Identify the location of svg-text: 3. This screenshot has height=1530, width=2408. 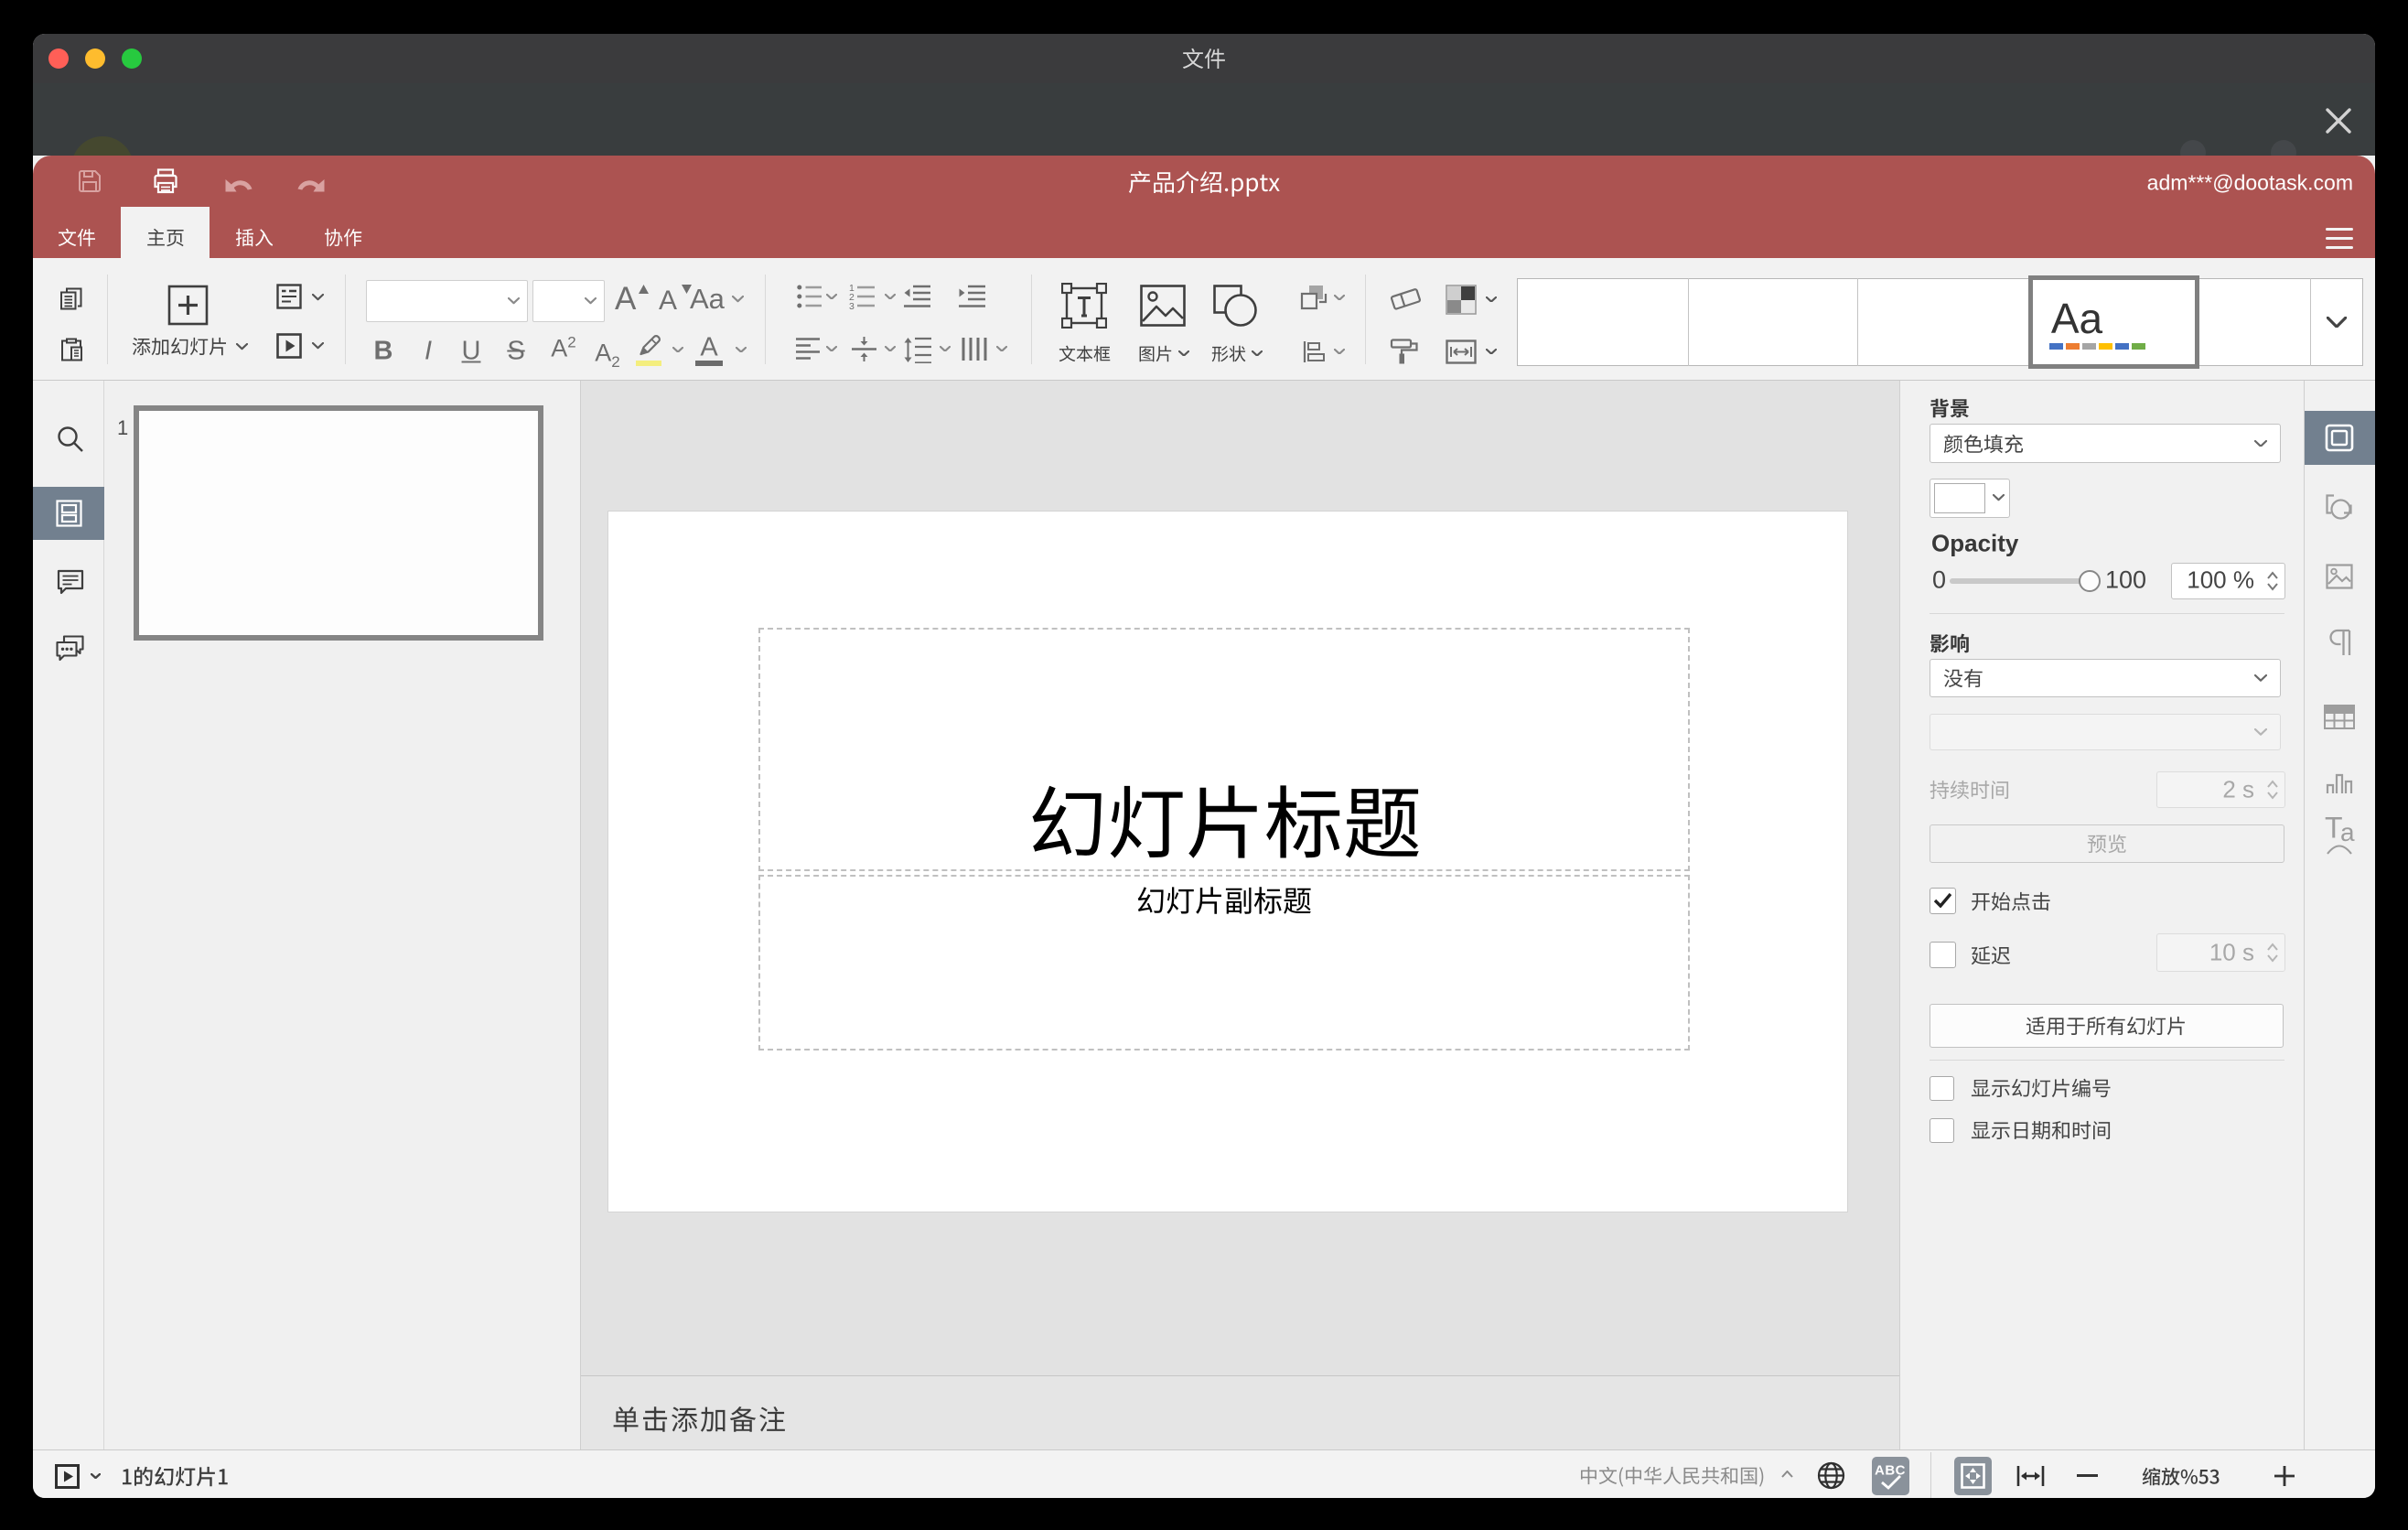
(852, 305).